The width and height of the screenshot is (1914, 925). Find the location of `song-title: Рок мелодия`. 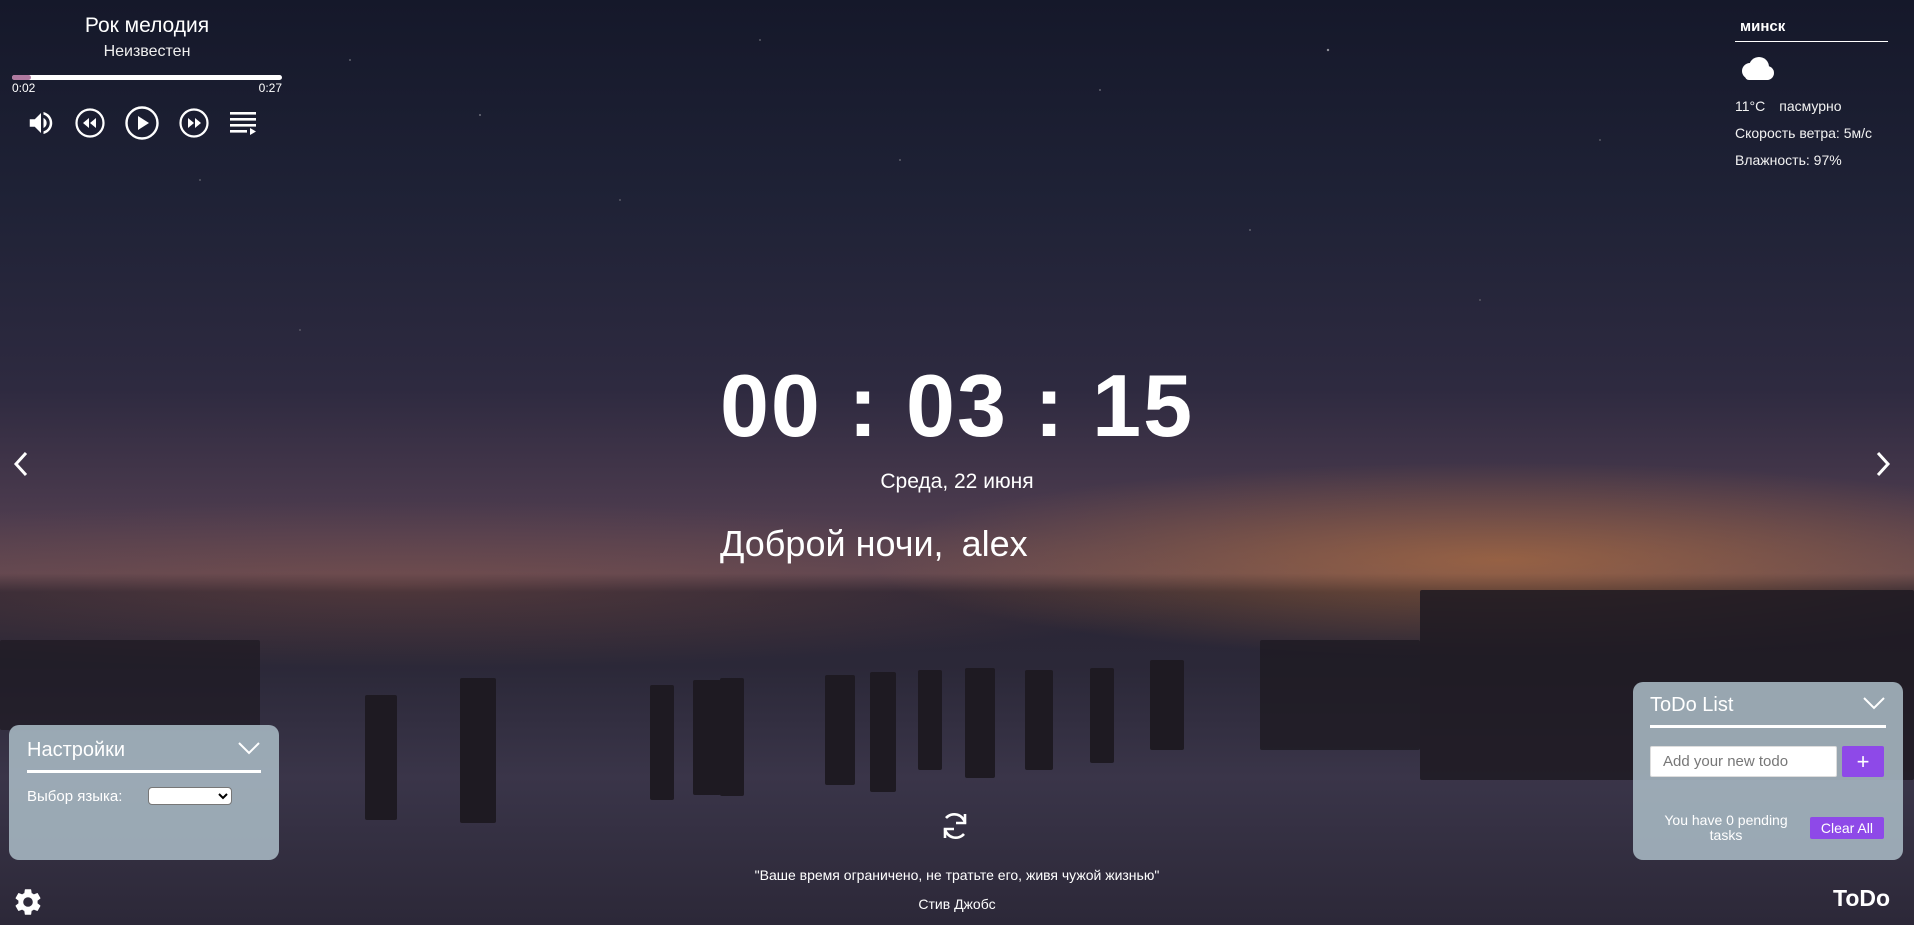

song-title: Рок мелодия is located at coordinates (147, 25).